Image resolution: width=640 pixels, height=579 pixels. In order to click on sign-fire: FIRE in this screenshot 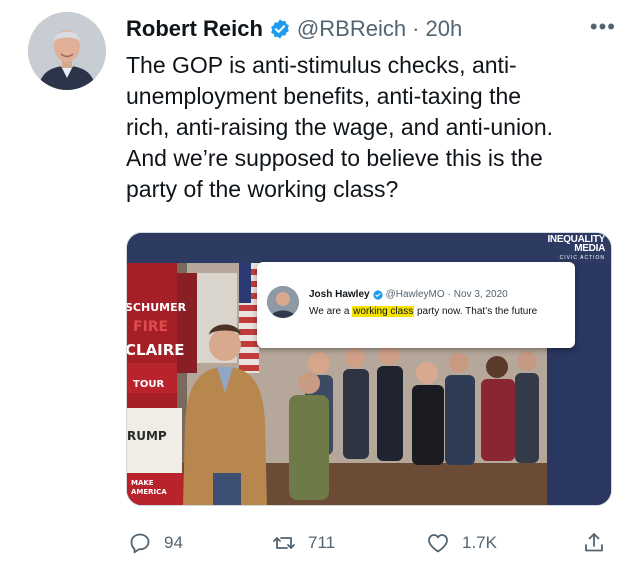, I will do `click(151, 327)`.